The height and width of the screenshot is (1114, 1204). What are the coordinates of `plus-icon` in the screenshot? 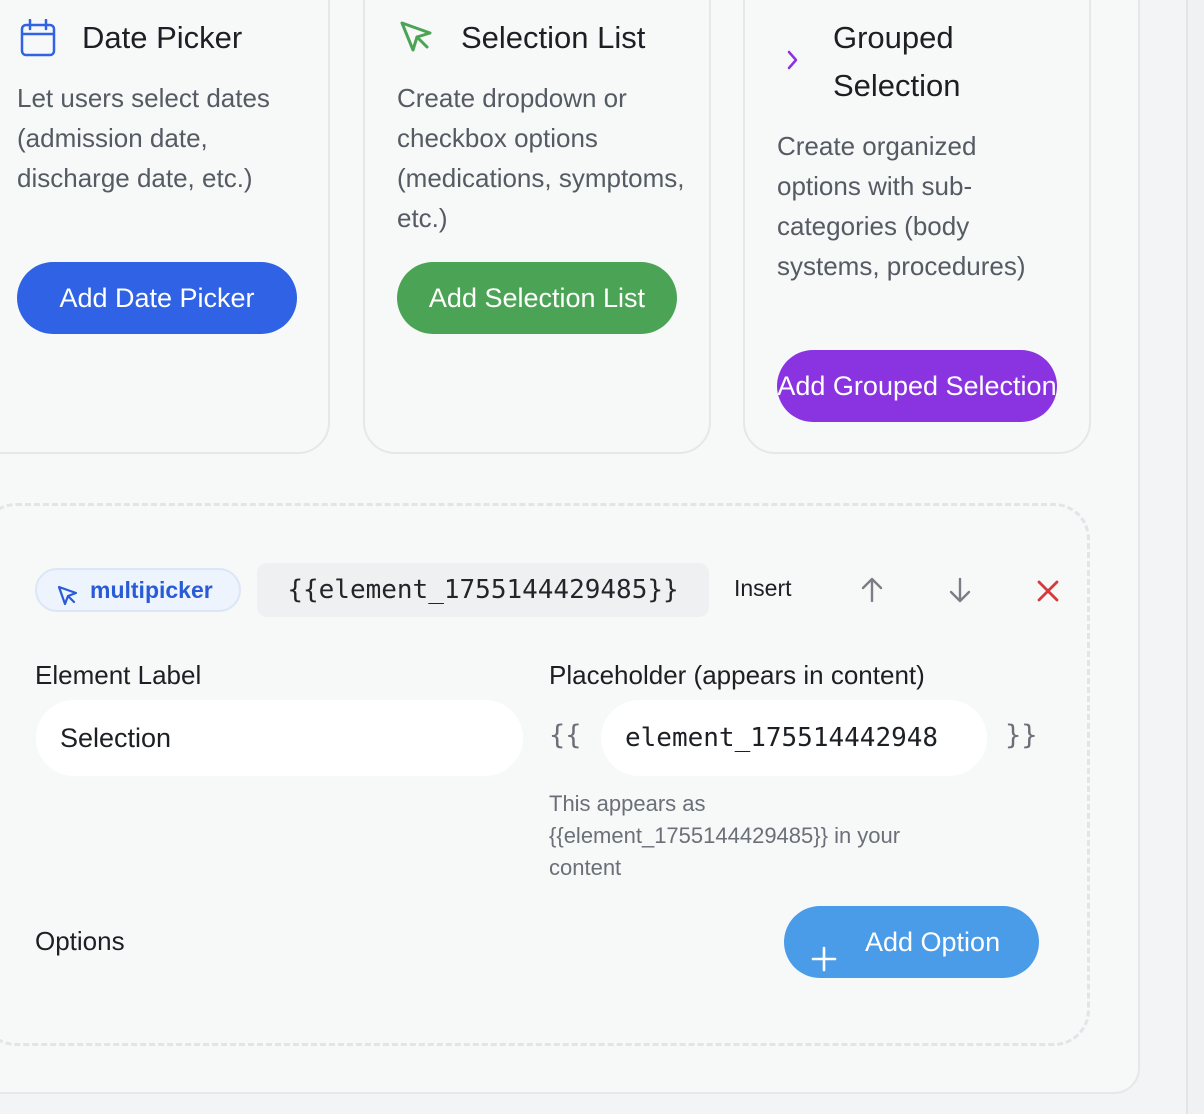 It's located at (824, 964).